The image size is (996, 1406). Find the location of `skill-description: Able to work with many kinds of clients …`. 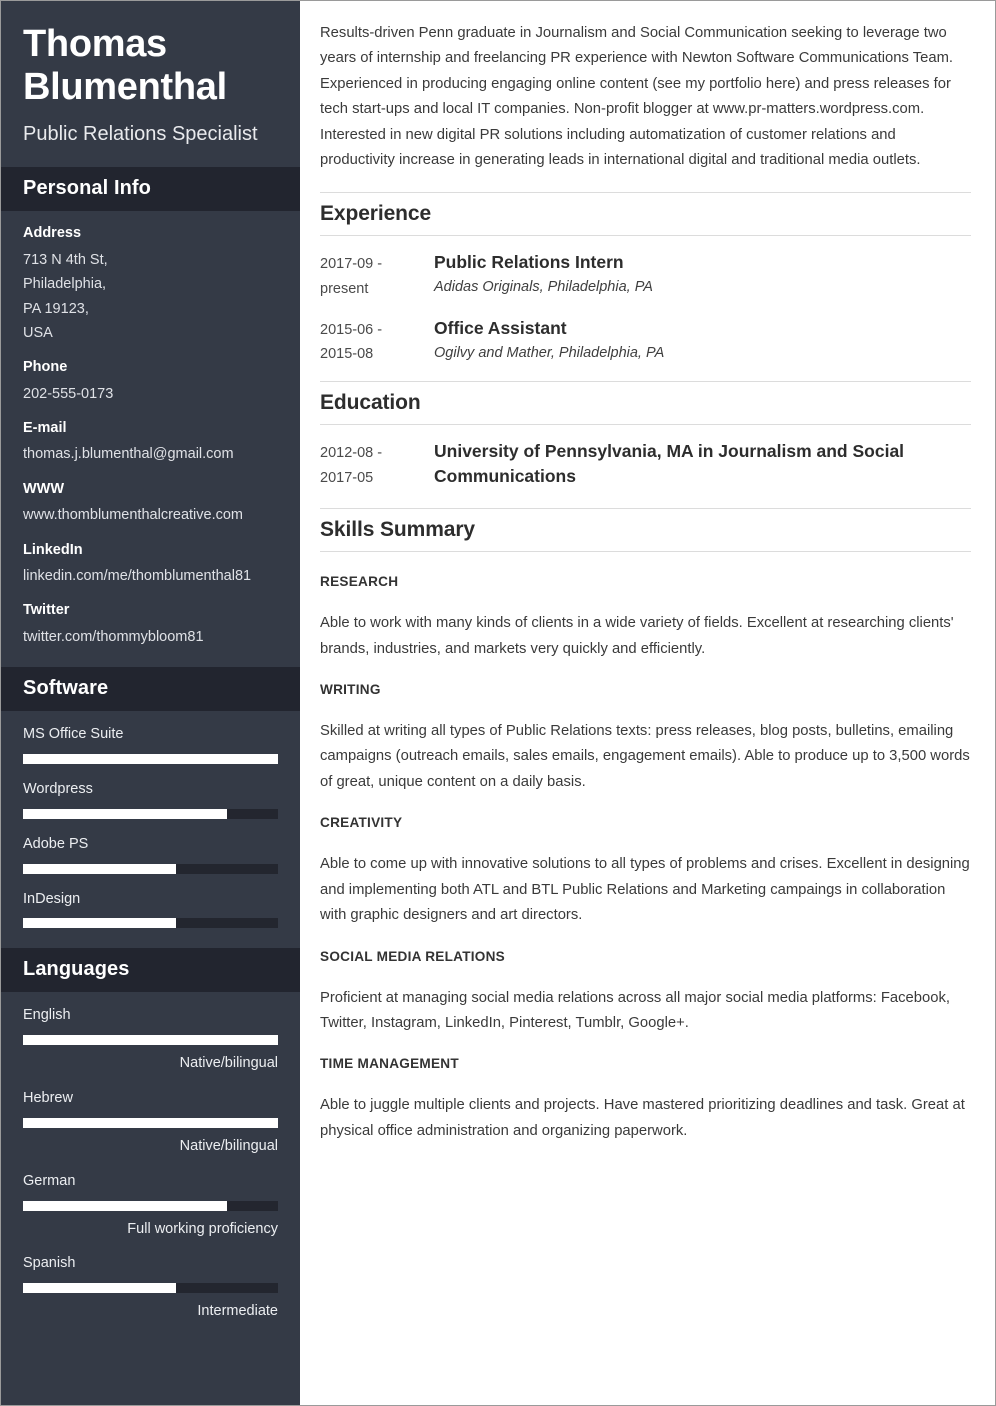

skill-description: Able to work with many kinds of clients … is located at coordinates (637, 636).